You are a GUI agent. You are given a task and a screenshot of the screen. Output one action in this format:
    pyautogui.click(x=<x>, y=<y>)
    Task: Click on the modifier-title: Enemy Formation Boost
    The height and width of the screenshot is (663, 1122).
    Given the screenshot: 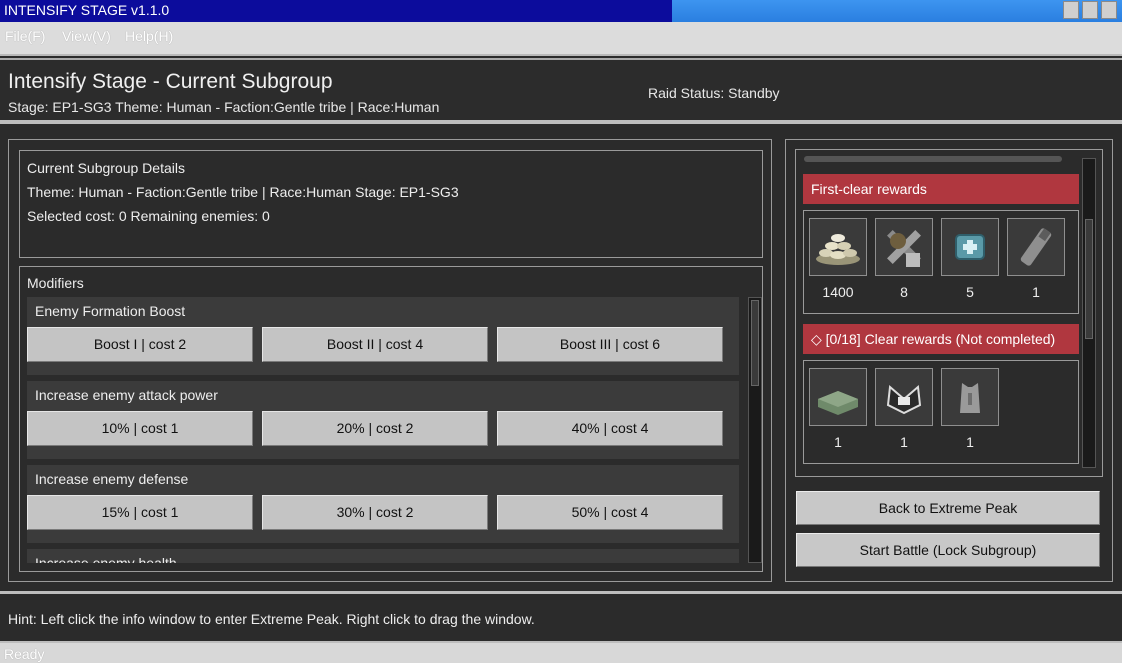 What is the action you would take?
    pyautogui.click(x=110, y=311)
    